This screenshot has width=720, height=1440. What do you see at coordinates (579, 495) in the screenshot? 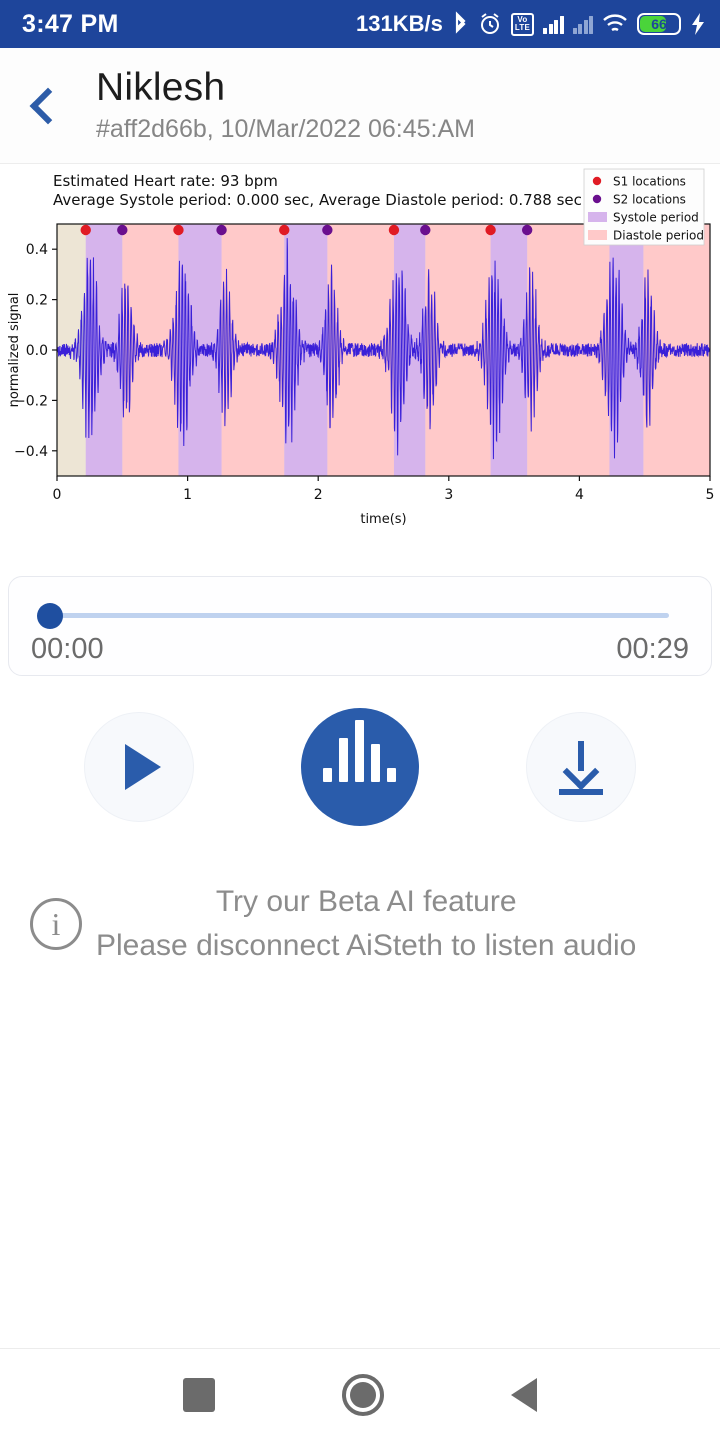
I see `x-tick-label-4: 4` at bounding box center [579, 495].